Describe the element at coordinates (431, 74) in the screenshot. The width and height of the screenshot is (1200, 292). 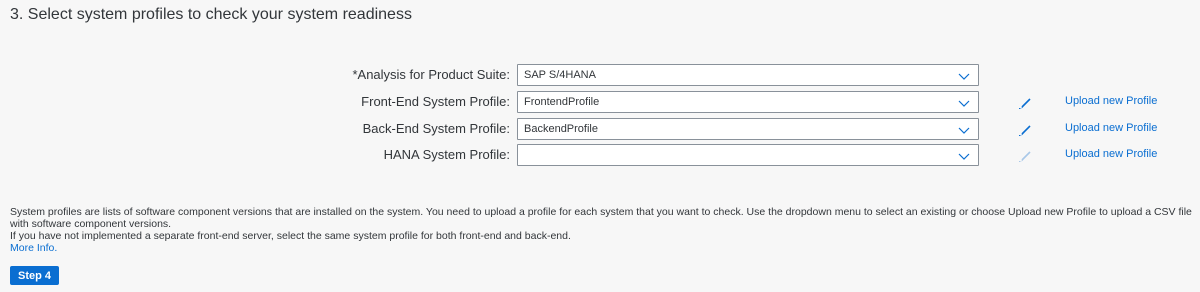
I see `product-suite-label: *Analysis for Product Suite:` at that location.